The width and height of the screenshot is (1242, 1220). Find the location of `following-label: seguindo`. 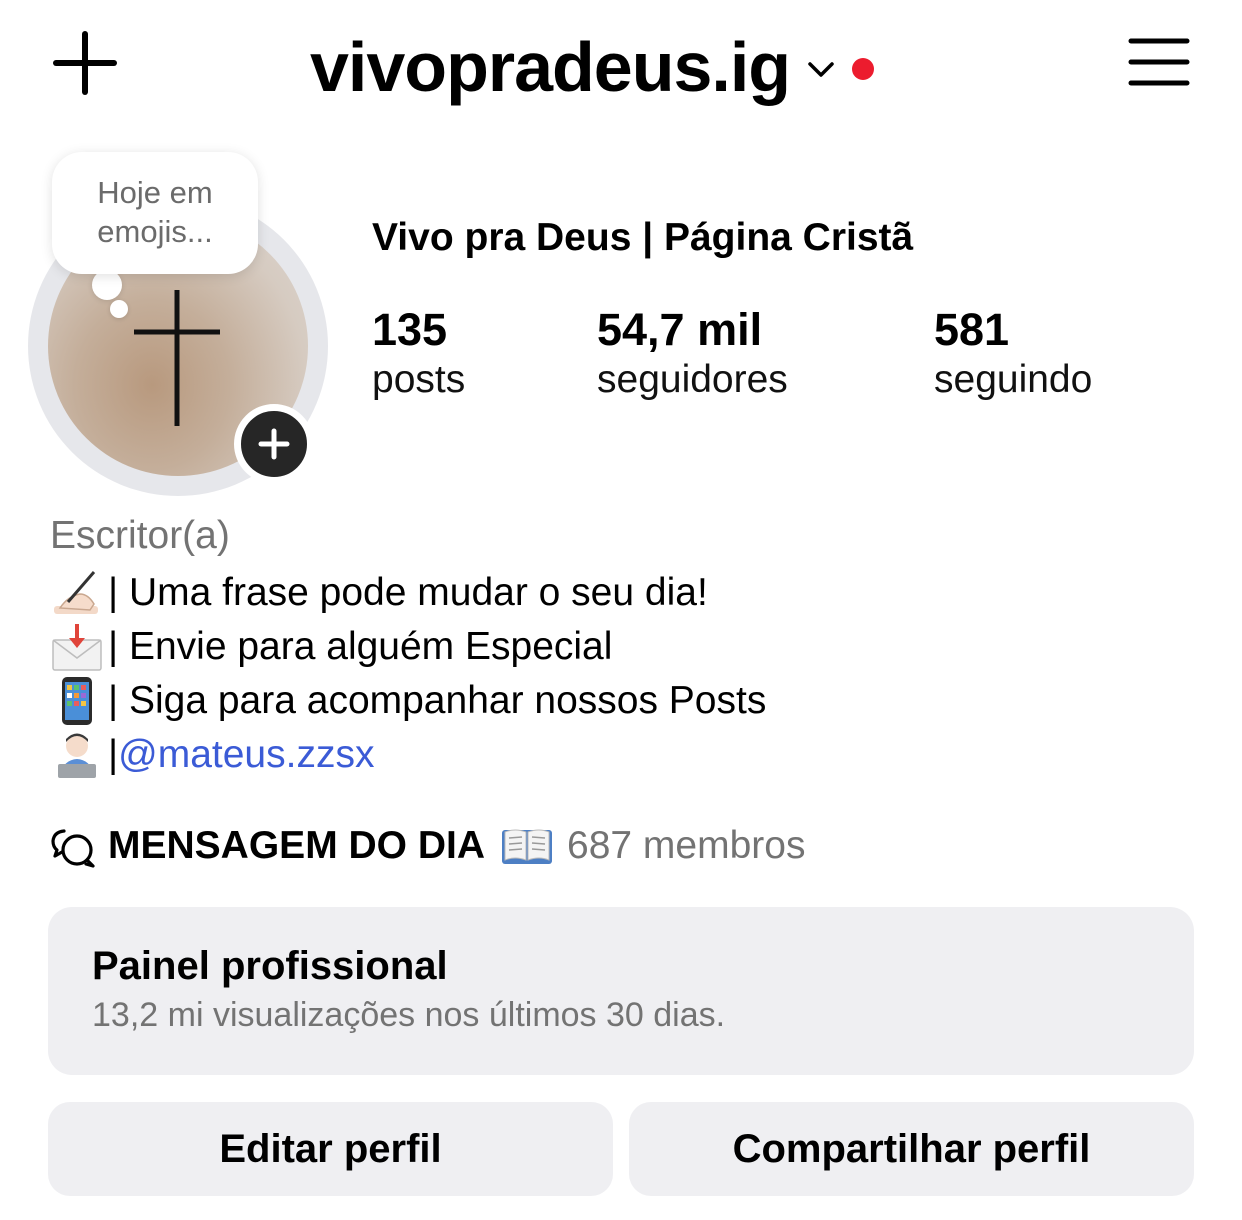

following-label: seguindo is located at coordinates (1013, 379).